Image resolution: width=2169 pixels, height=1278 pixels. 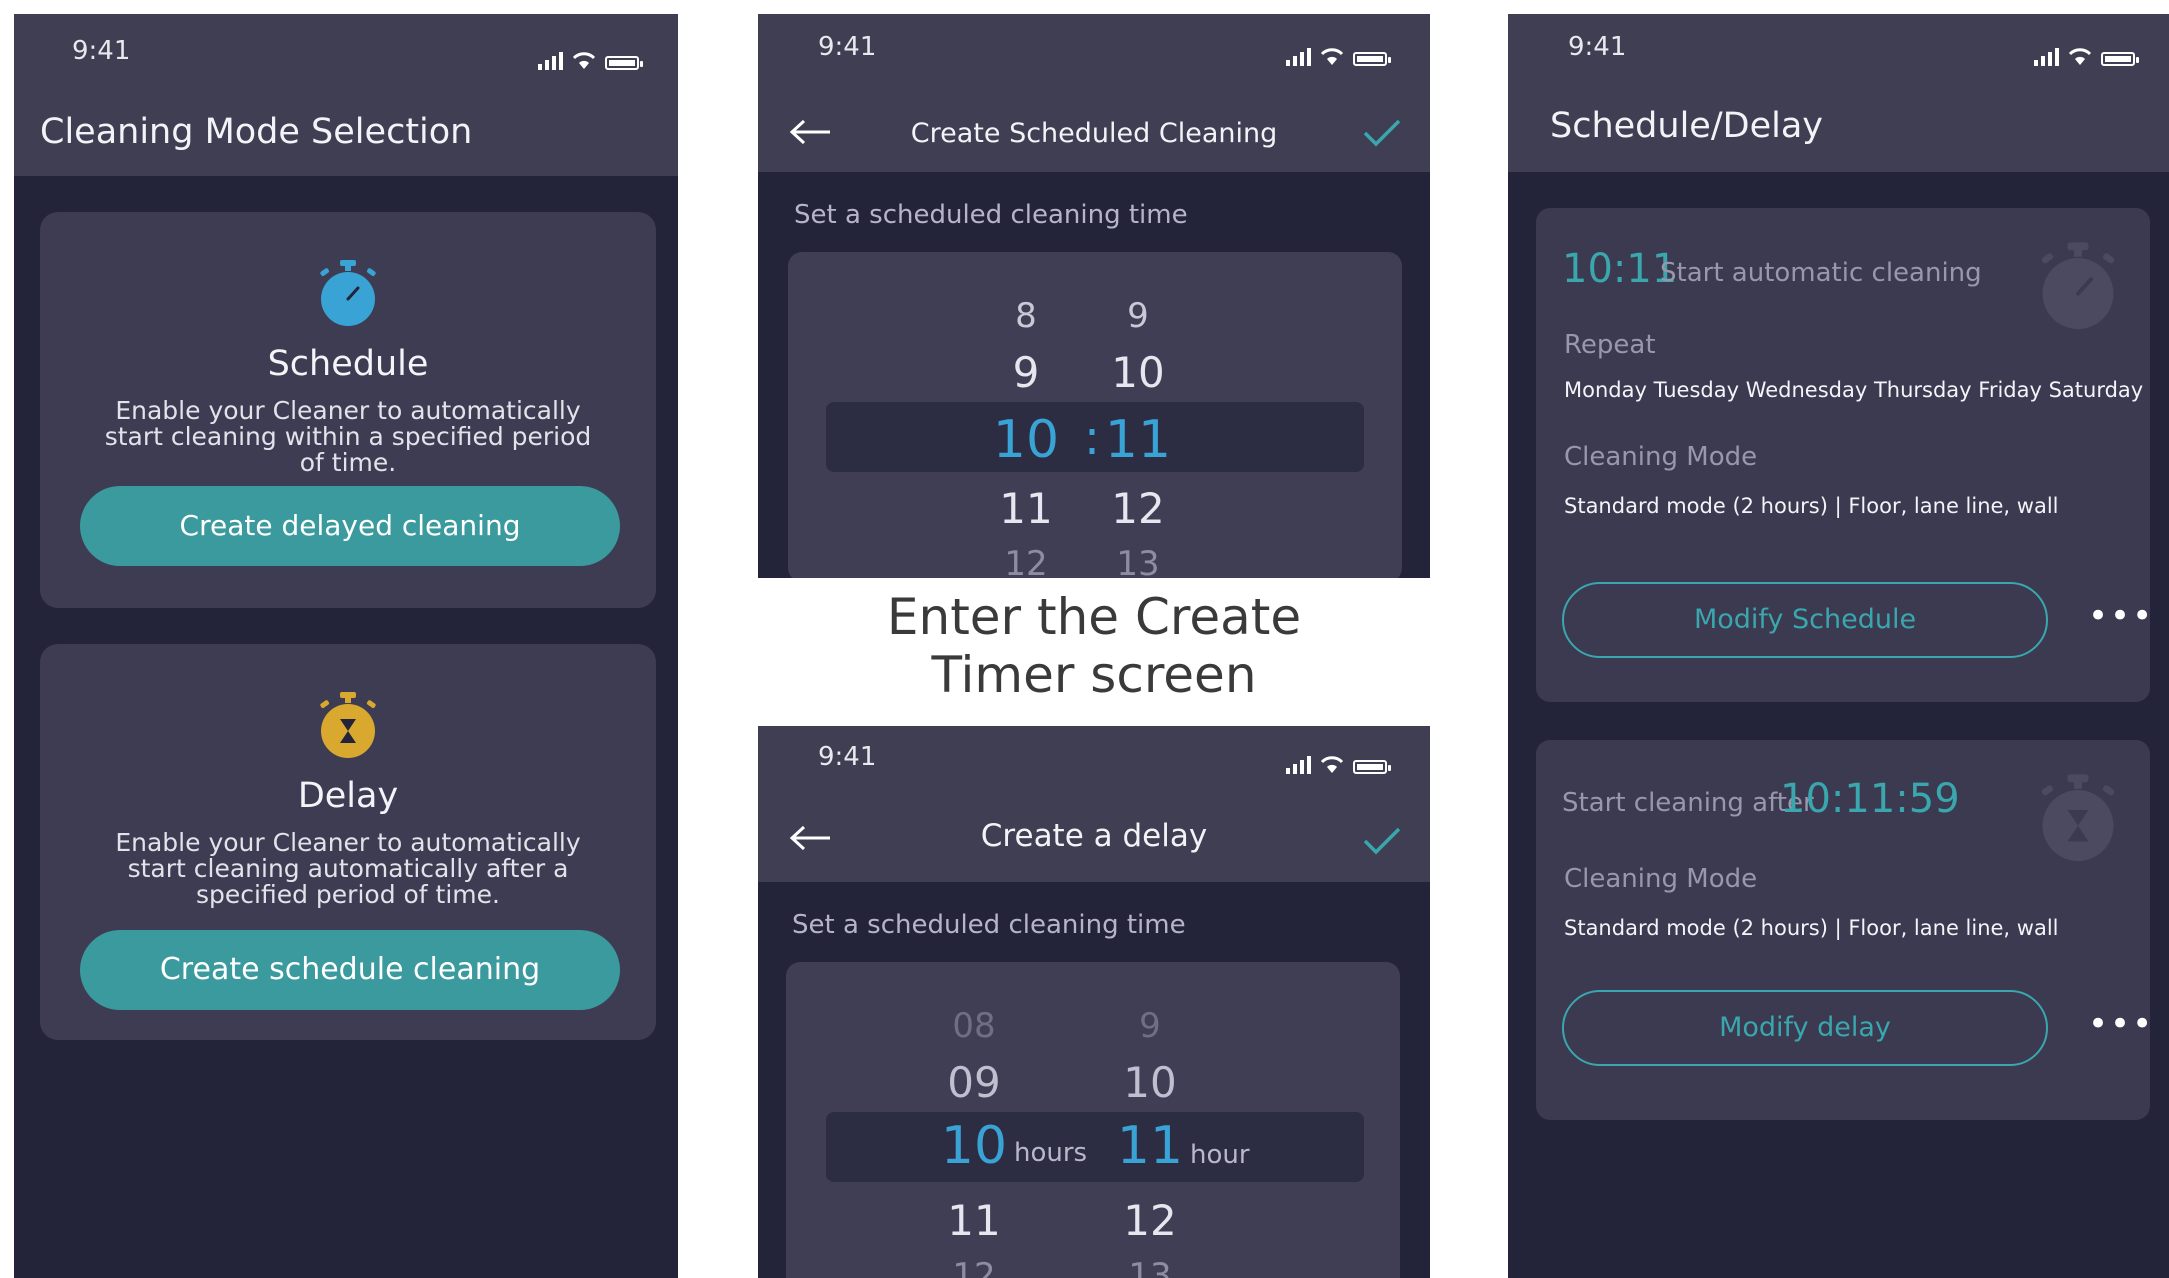 What do you see at coordinates (1026, 316) in the screenshot?
I see `picker-hour: 8` at bounding box center [1026, 316].